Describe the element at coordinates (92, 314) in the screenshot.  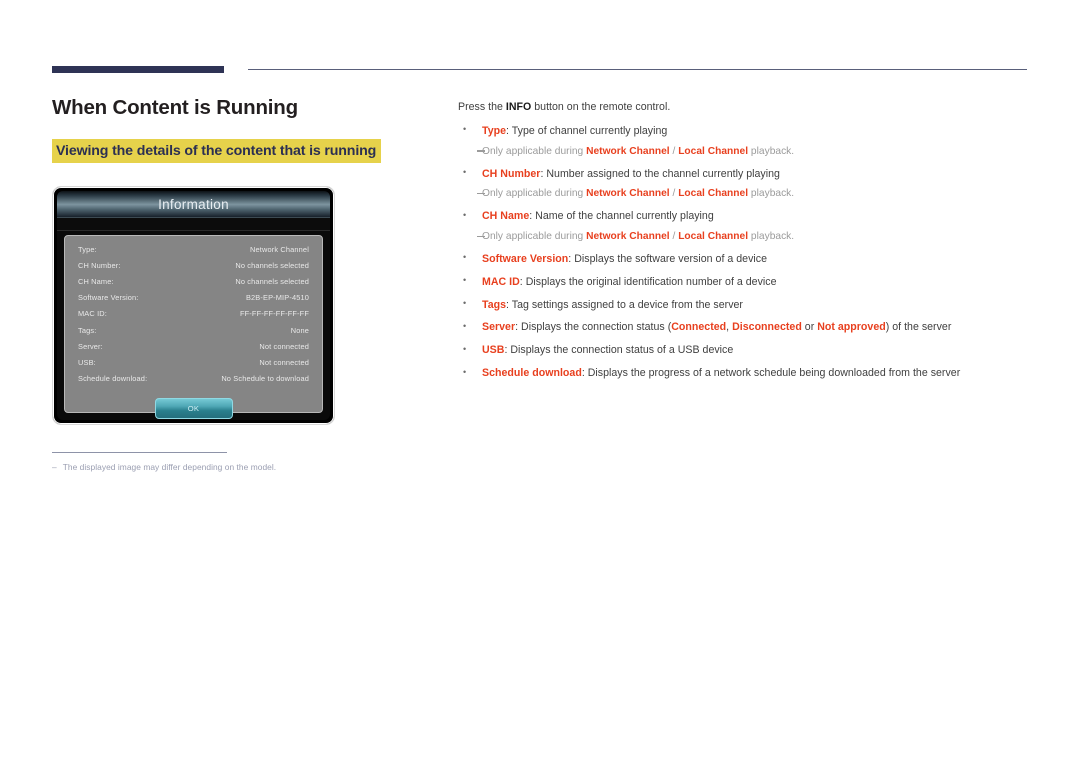
I see `info-label: MAC ID:` at that location.